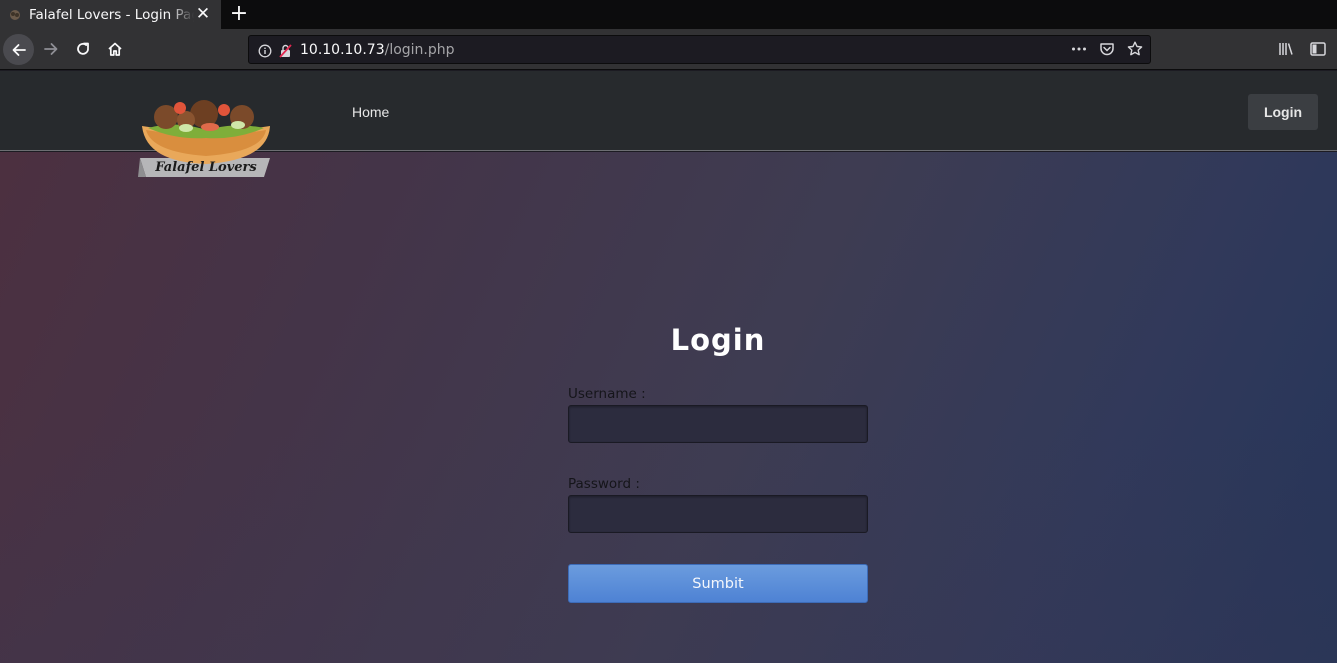 The height and width of the screenshot is (663, 1337). What do you see at coordinates (419, 49) in the screenshot?
I see `url-path: /login.php` at bounding box center [419, 49].